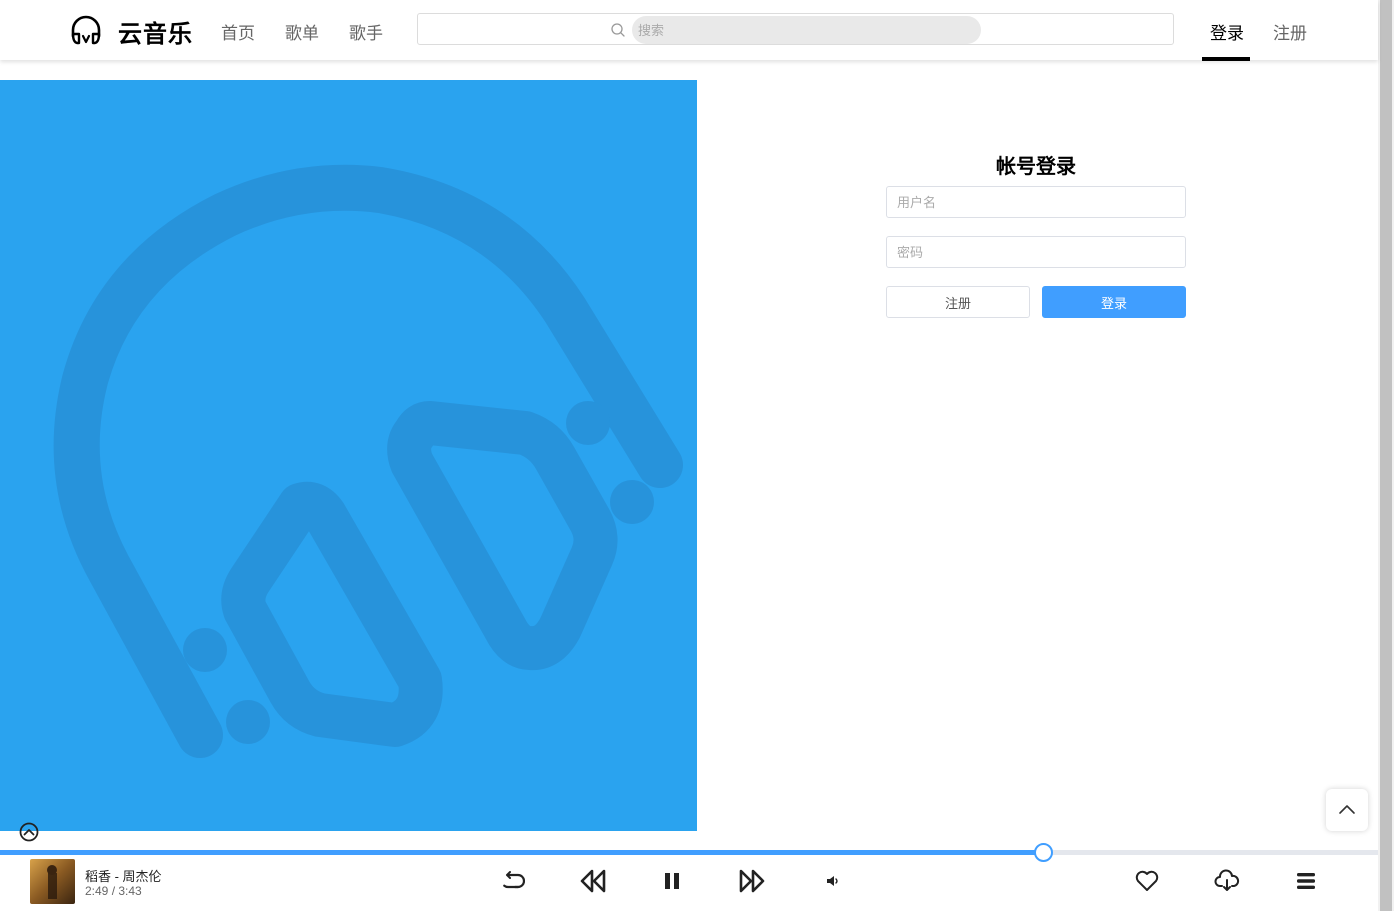  I want to click on top-header: 云音乐 首页 歌单 歌手 登录 注册, so click(689, 30).